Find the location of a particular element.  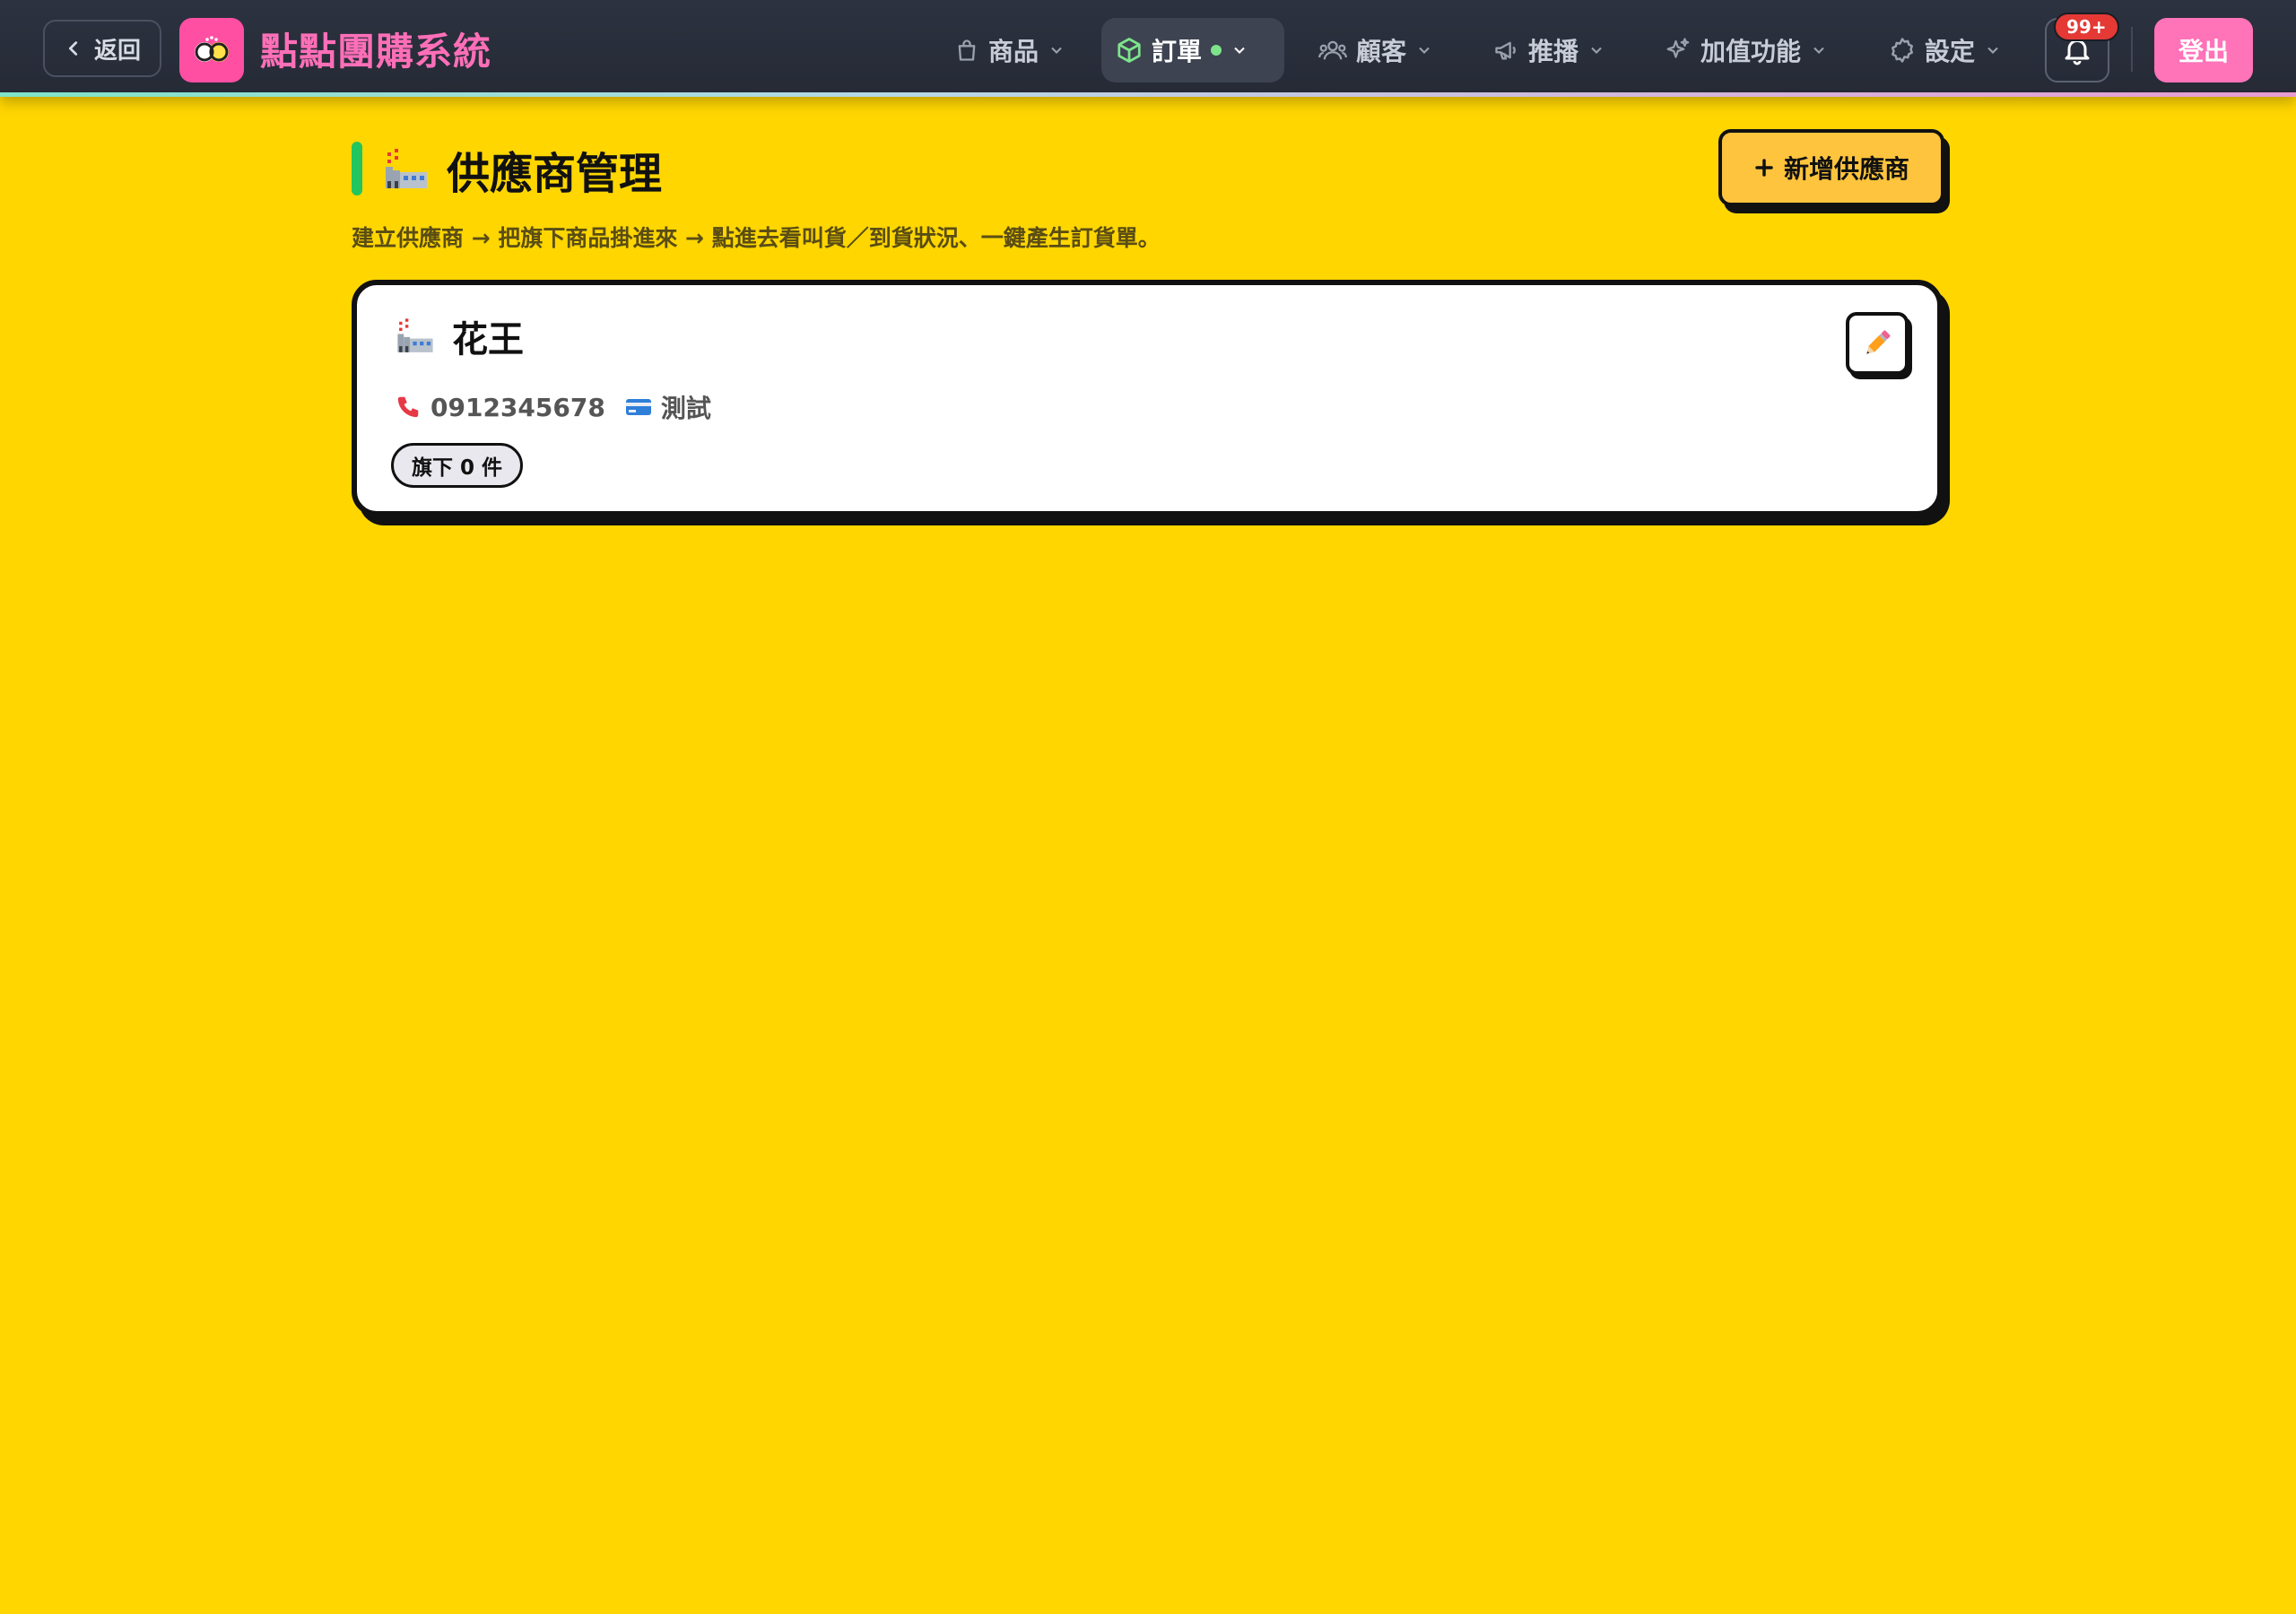

users-icon is located at coordinates (1332, 50).